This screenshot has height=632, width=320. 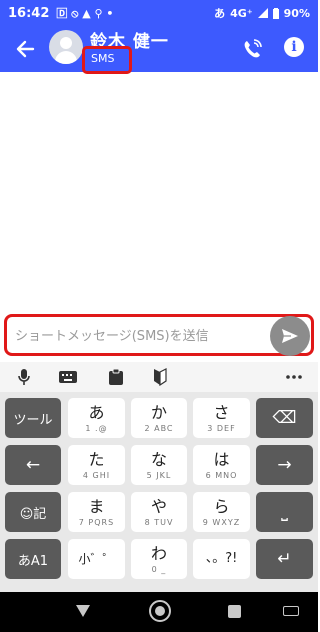 What do you see at coordinates (159, 512) in the screenshot?
I see `key-ya: や8 TUV` at bounding box center [159, 512].